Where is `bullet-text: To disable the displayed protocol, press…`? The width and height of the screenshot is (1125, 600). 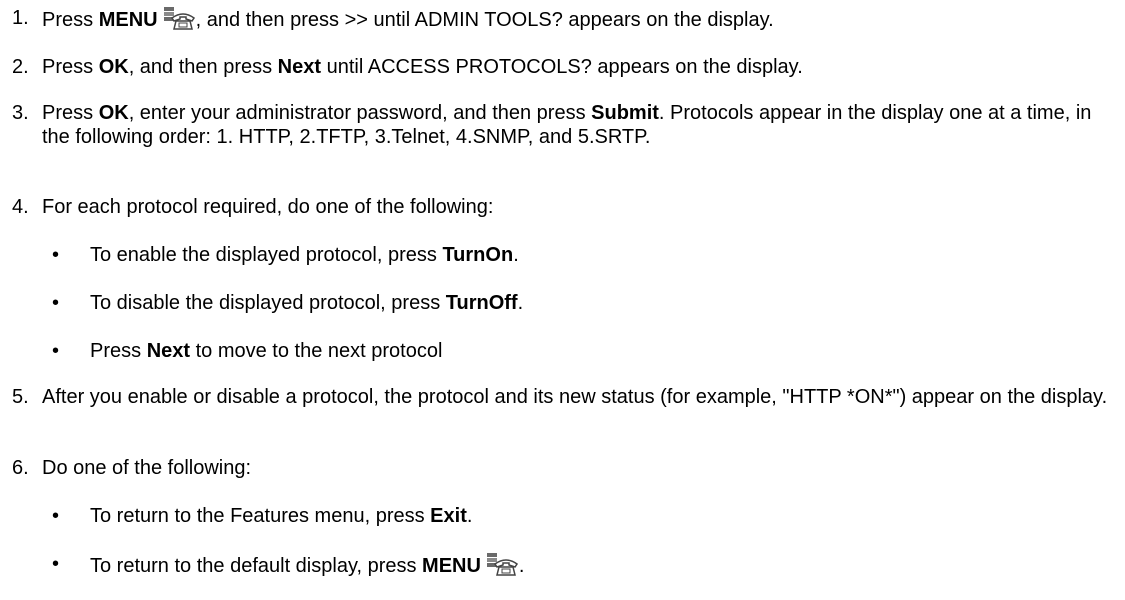 bullet-text: To disable the displayed protocol, press… is located at coordinates (307, 303).